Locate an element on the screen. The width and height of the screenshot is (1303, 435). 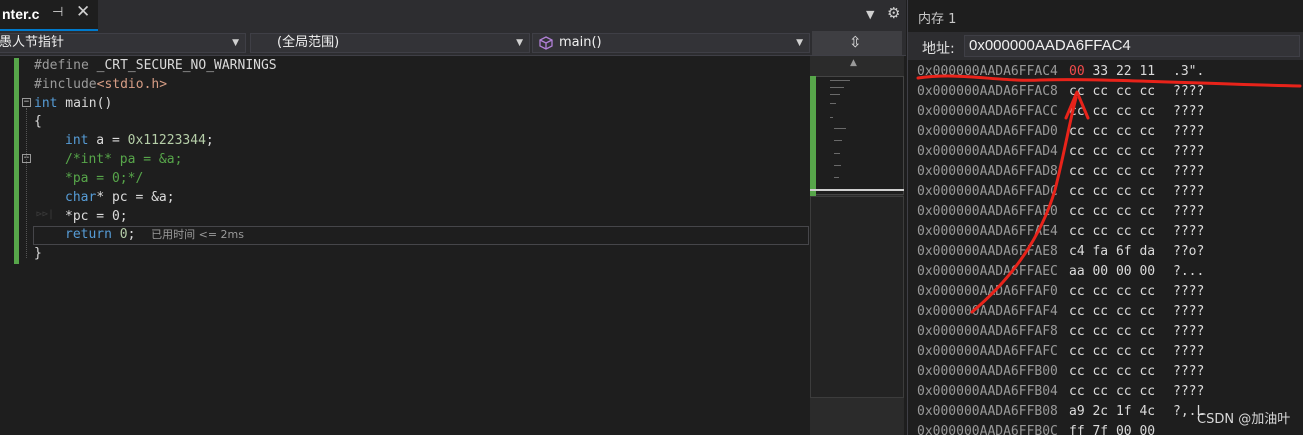
memory-byte: 11 is located at coordinates (1147, 71).